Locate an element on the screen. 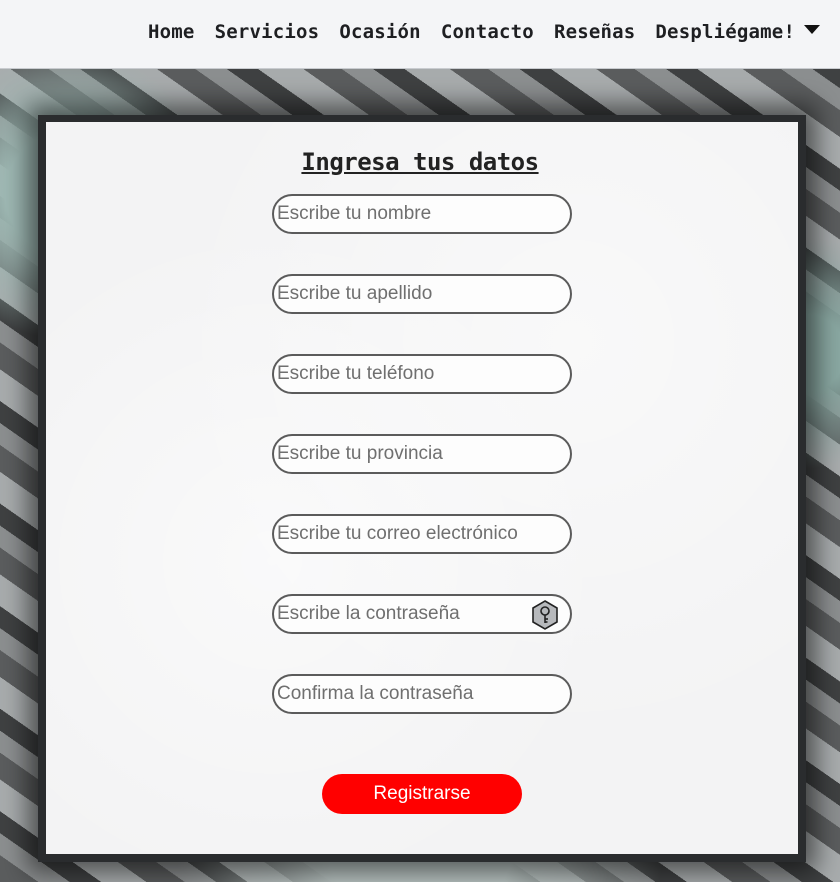 This screenshot has height=882, width=840. caret-down-icon is located at coordinates (812, 29).